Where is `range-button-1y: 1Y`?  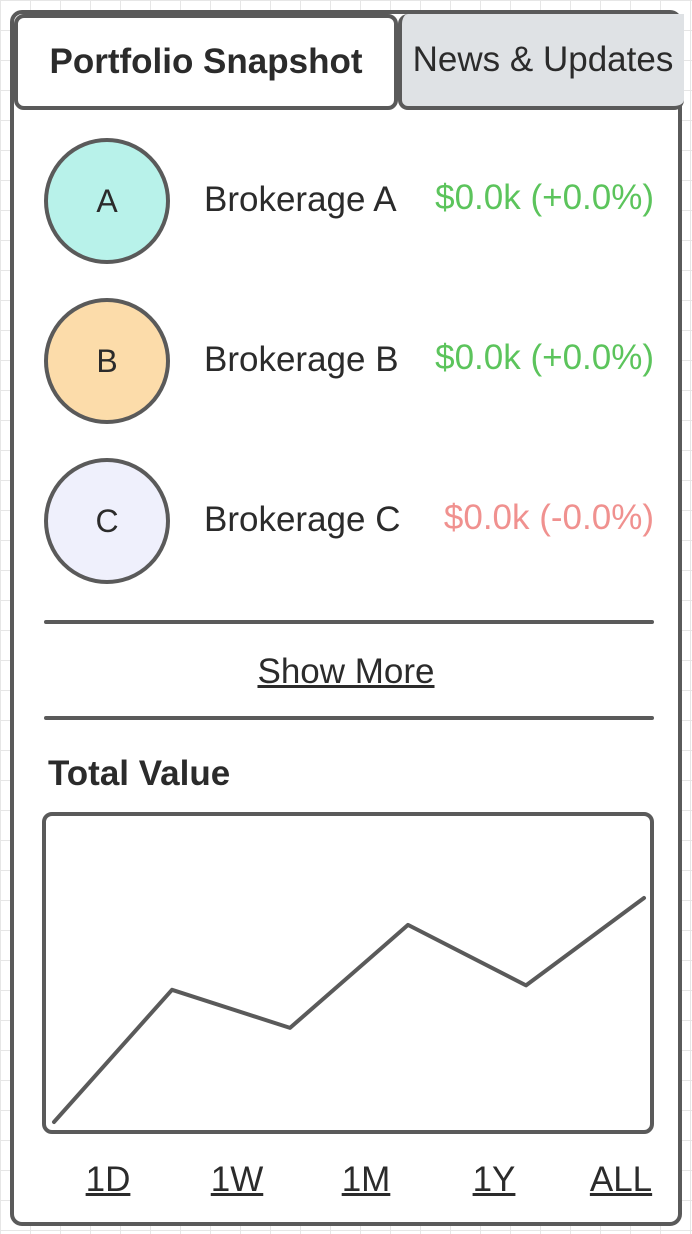 range-button-1y: 1Y is located at coordinates (494, 1180).